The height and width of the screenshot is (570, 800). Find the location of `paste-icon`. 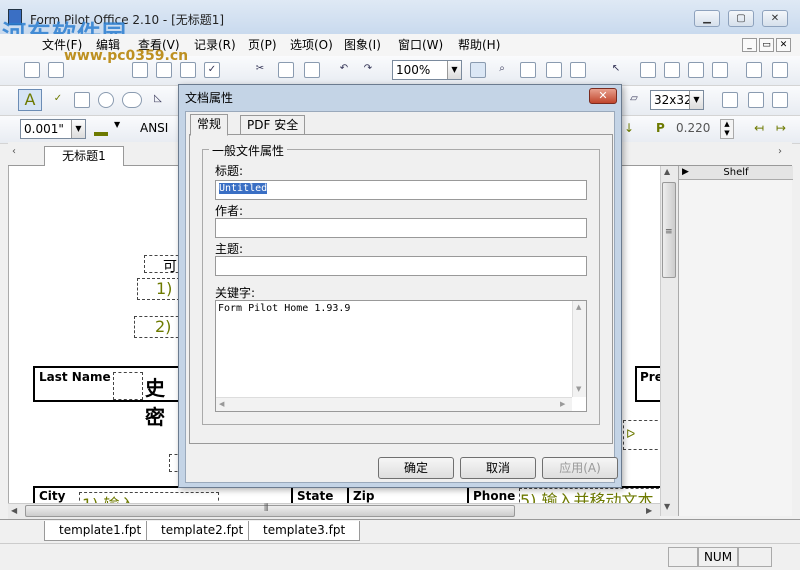

paste-icon is located at coordinates (312, 70).